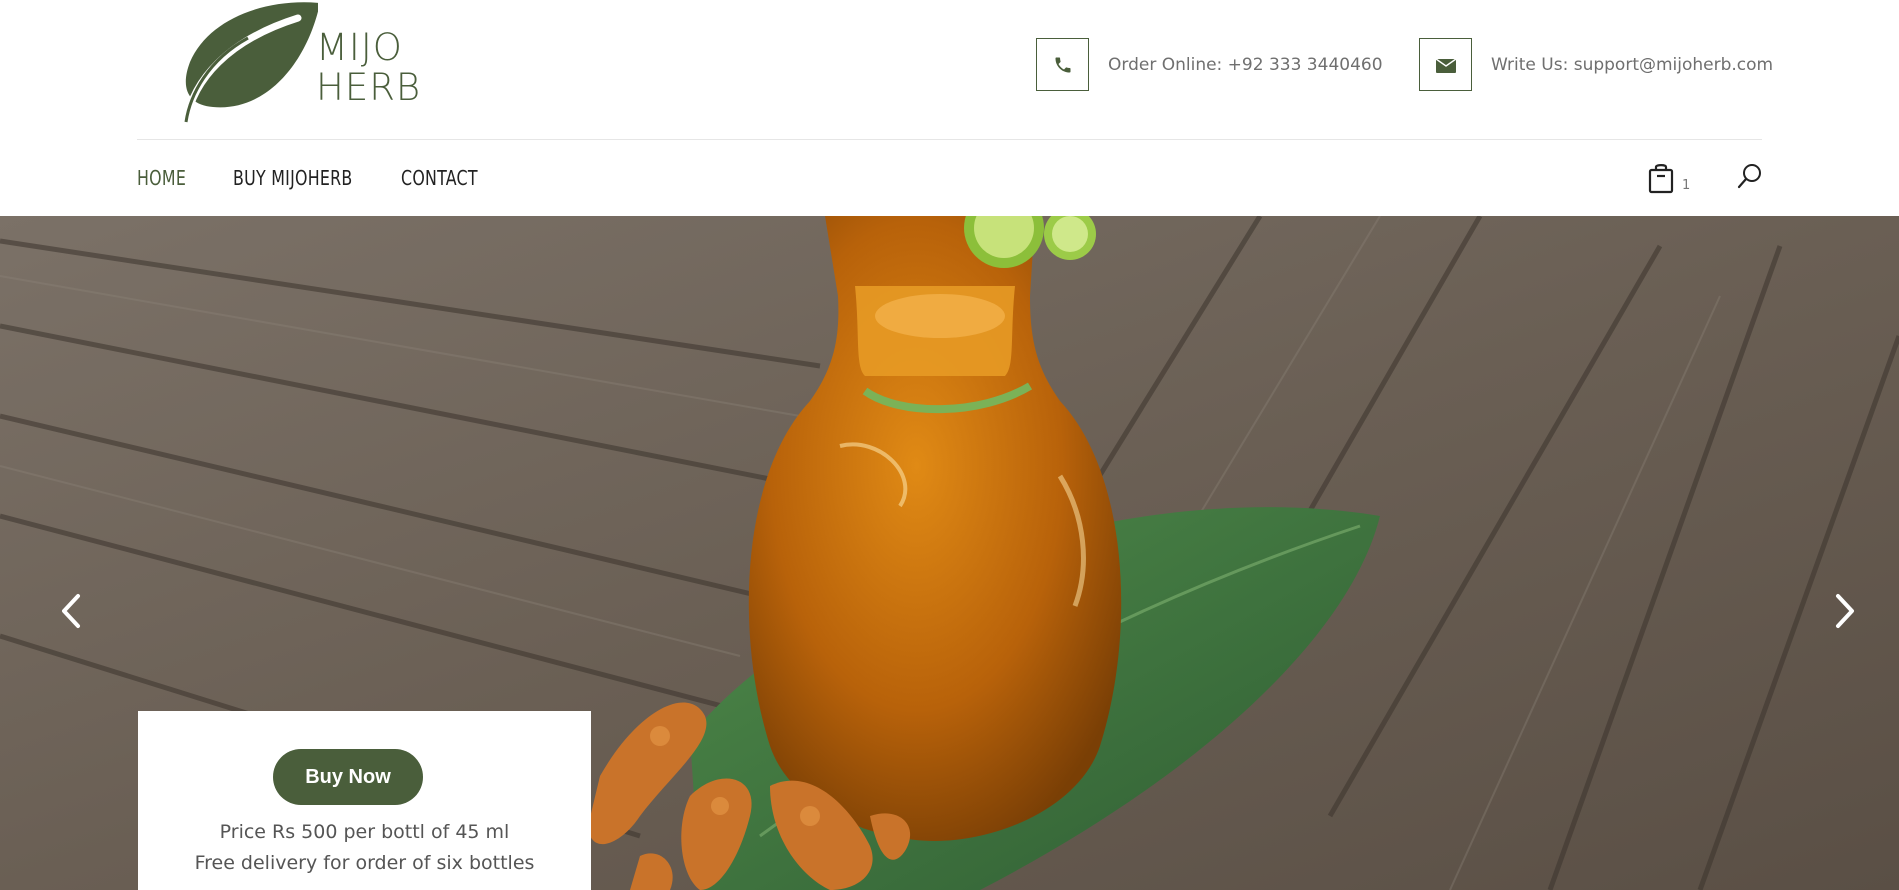 This screenshot has height=890, width=1899. I want to click on shopping-bag-icon, so click(1661, 179).